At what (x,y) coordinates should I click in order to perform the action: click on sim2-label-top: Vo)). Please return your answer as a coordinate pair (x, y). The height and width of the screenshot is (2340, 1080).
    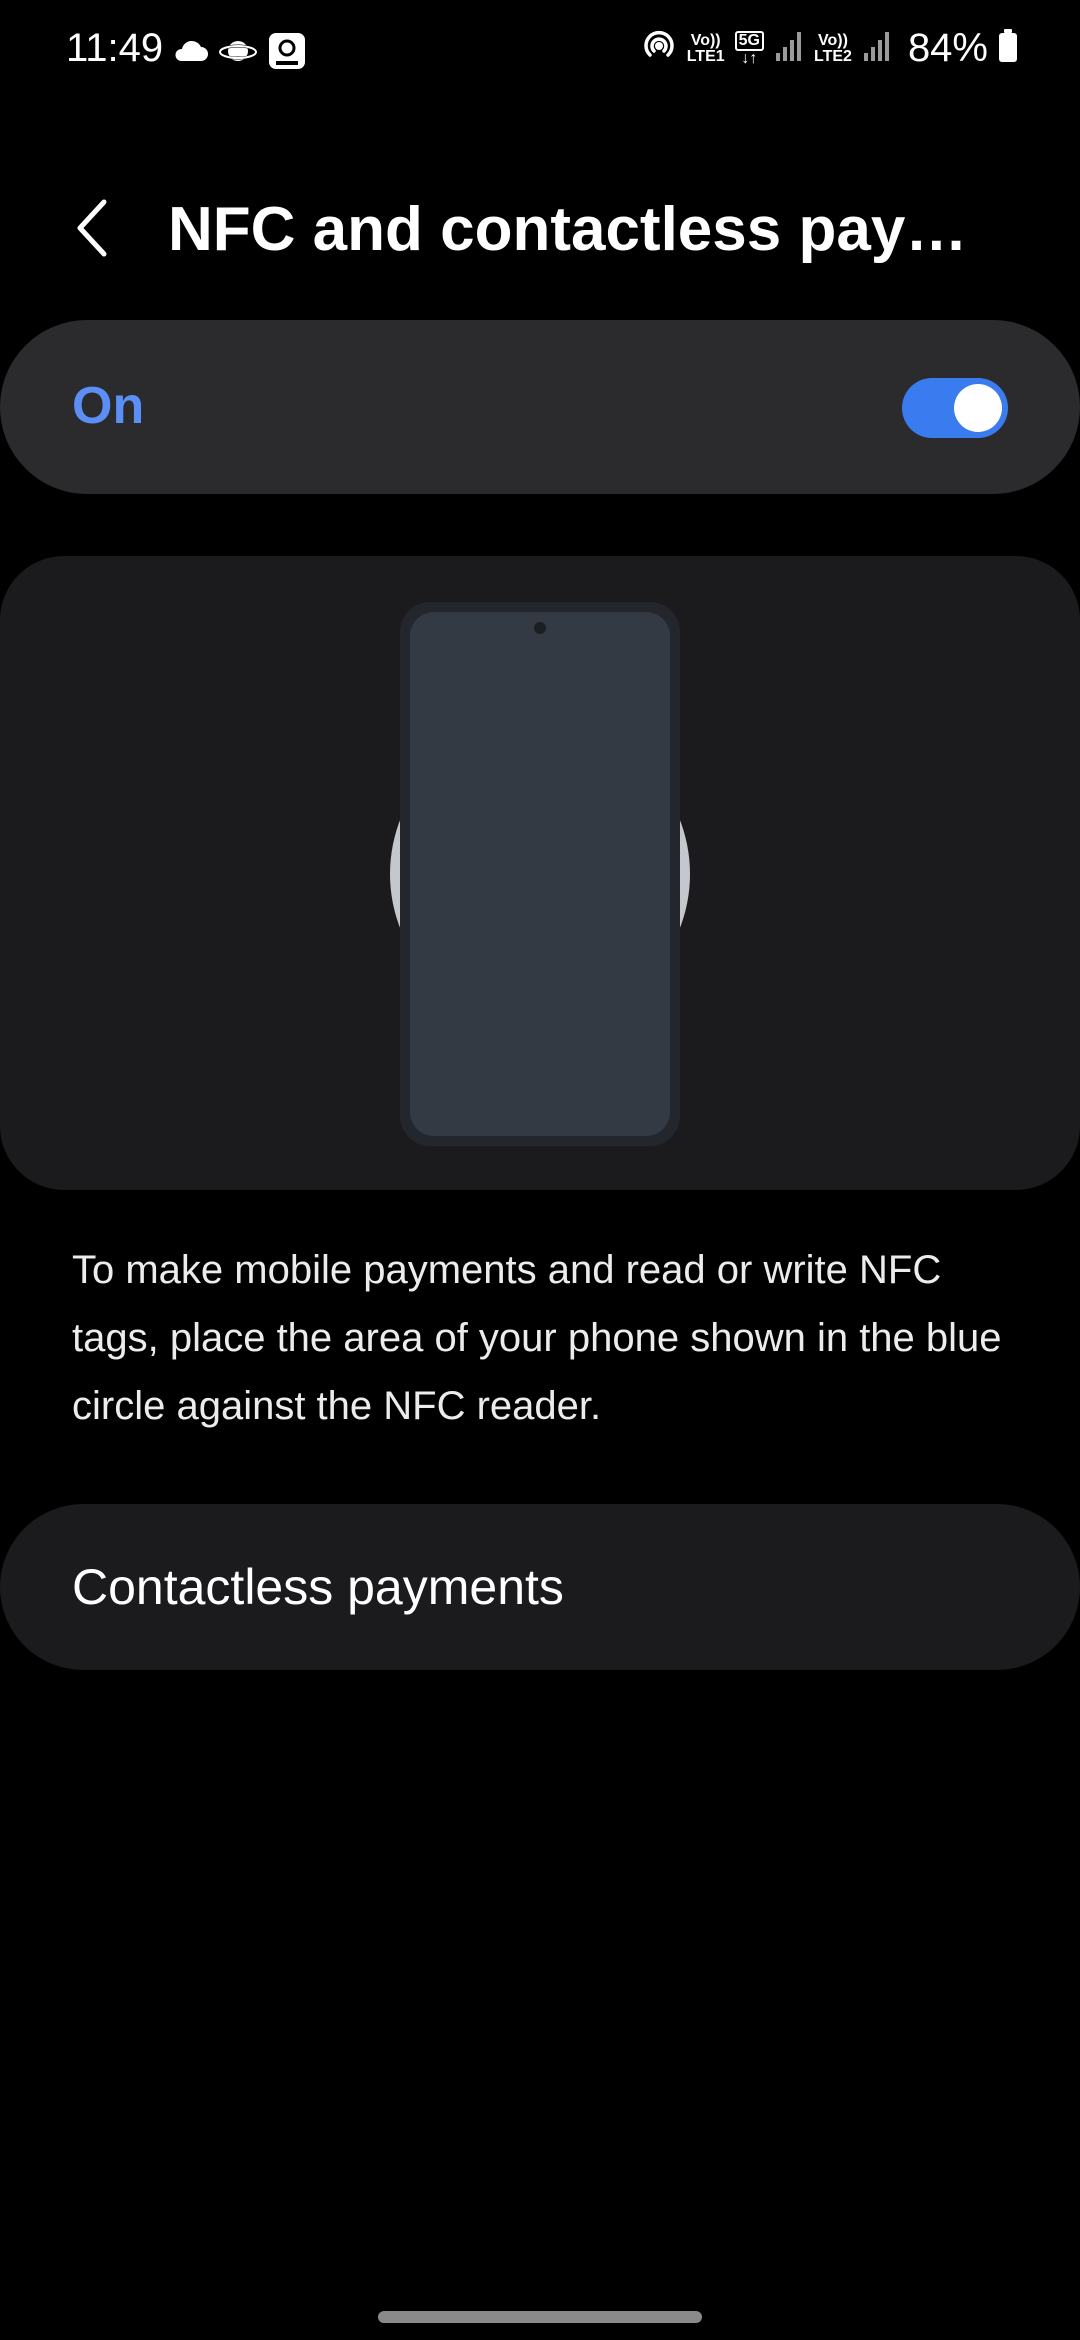
    Looking at the image, I should click on (833, 40).